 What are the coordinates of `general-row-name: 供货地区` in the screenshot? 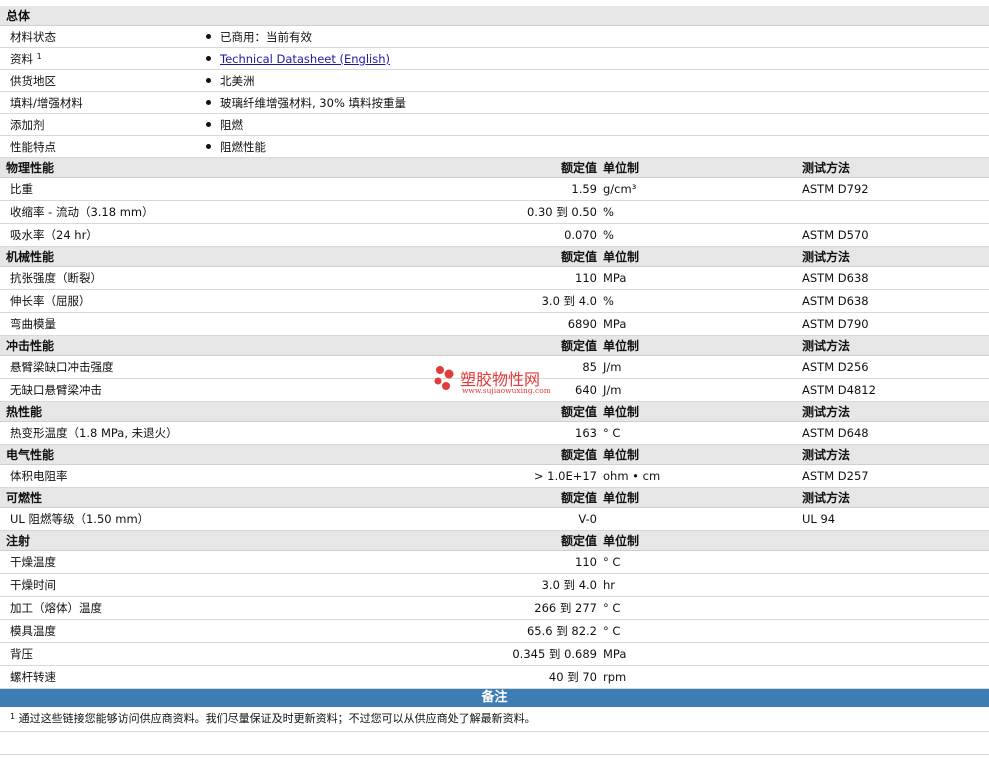 It's located at (33, 81).